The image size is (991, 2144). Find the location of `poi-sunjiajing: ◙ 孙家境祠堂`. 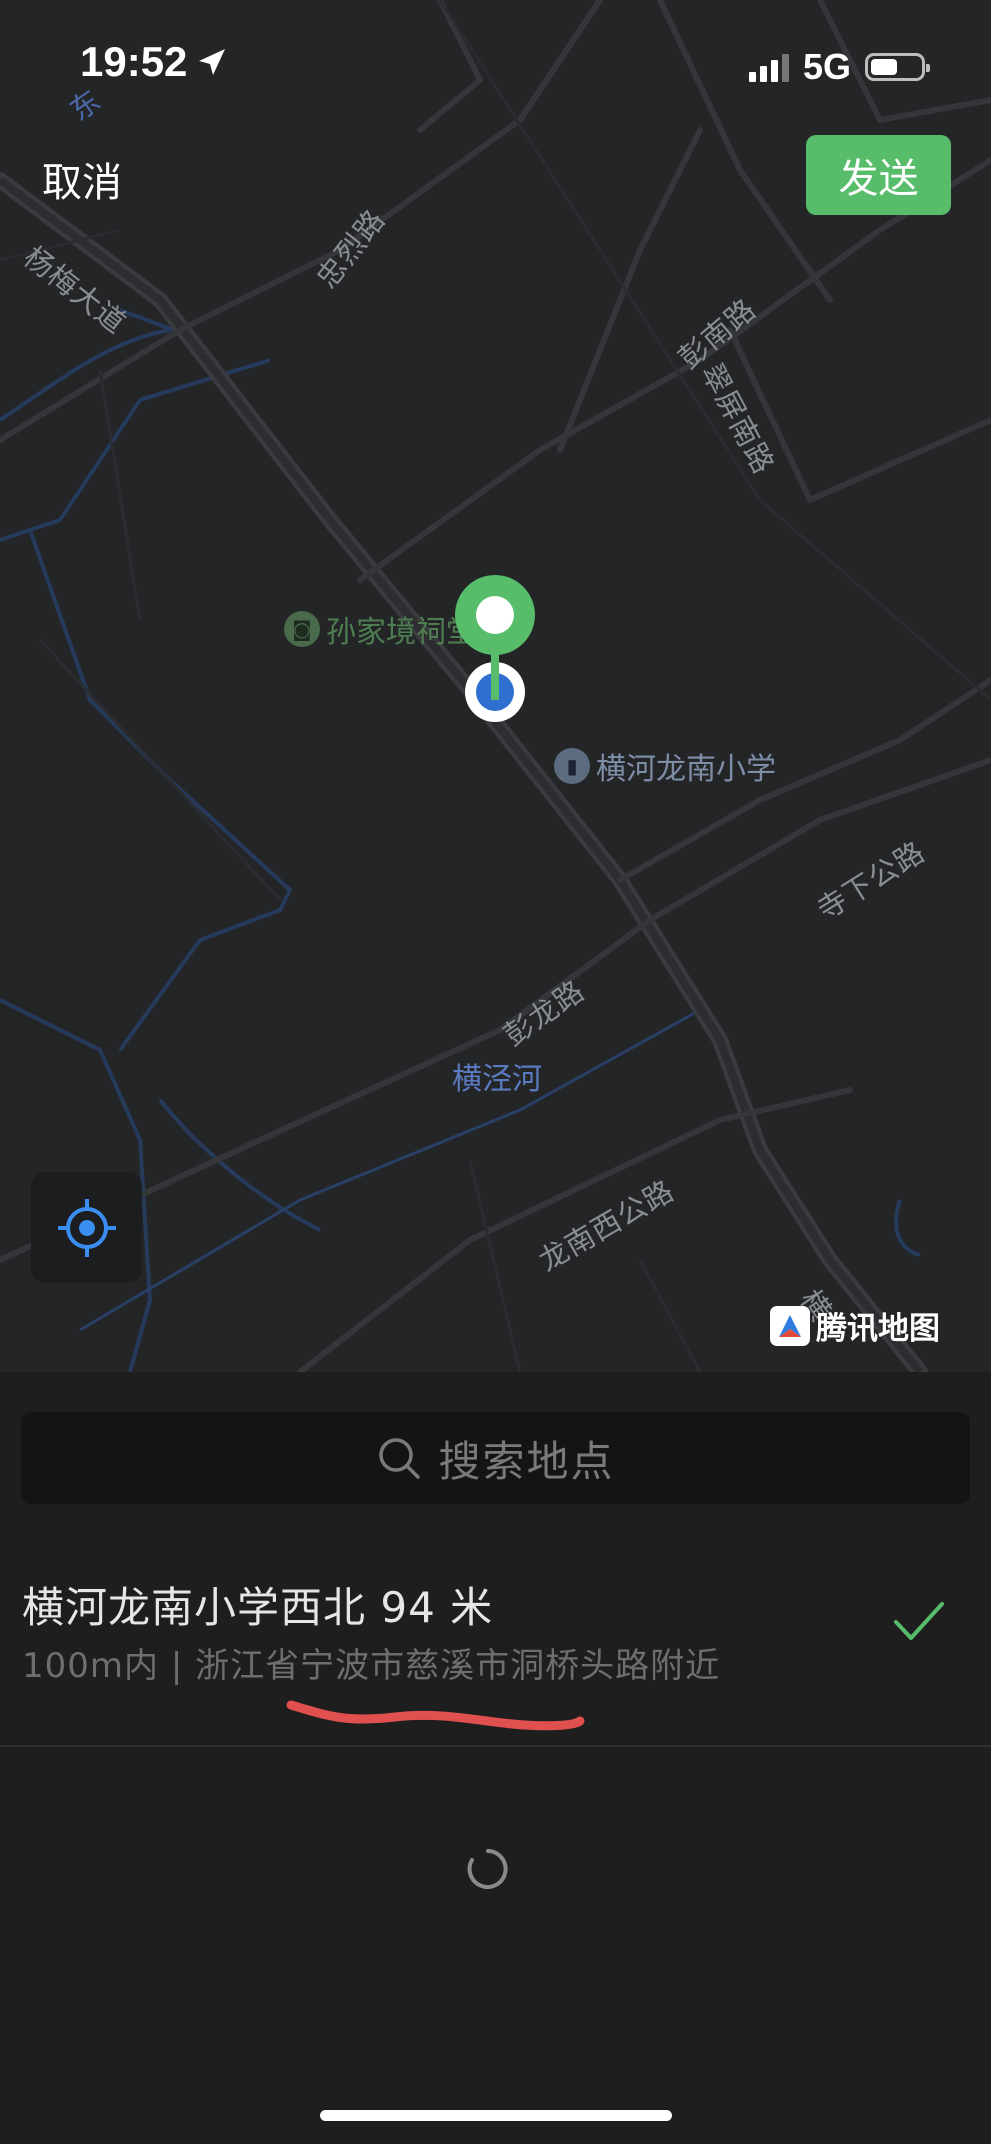

poi-sunjiajing: ◙ 孙家境祠堂 is located at coordinates (380, 629).